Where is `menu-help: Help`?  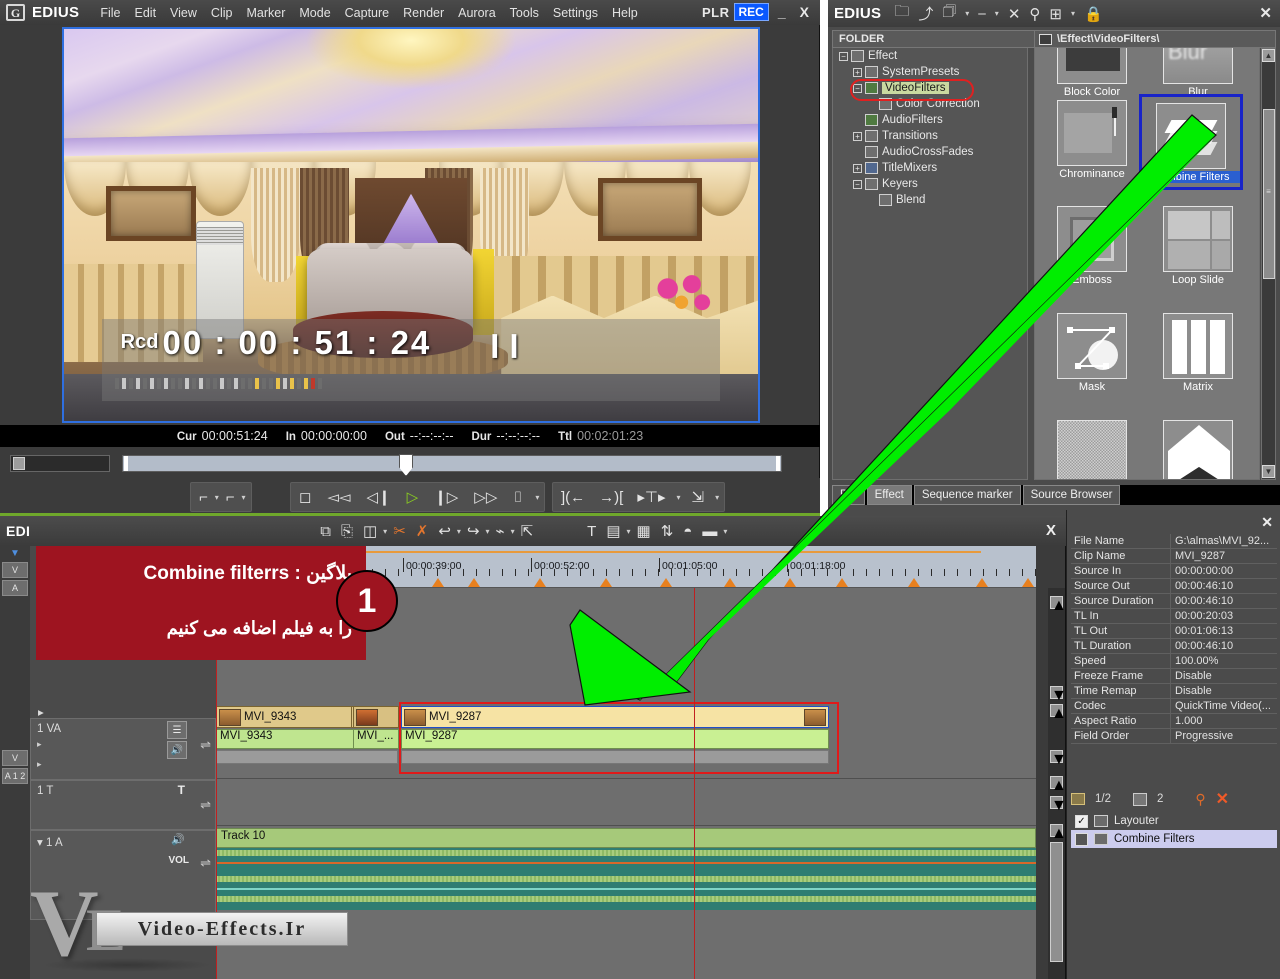
menu-help: Help is located at coordinates (625, 13).